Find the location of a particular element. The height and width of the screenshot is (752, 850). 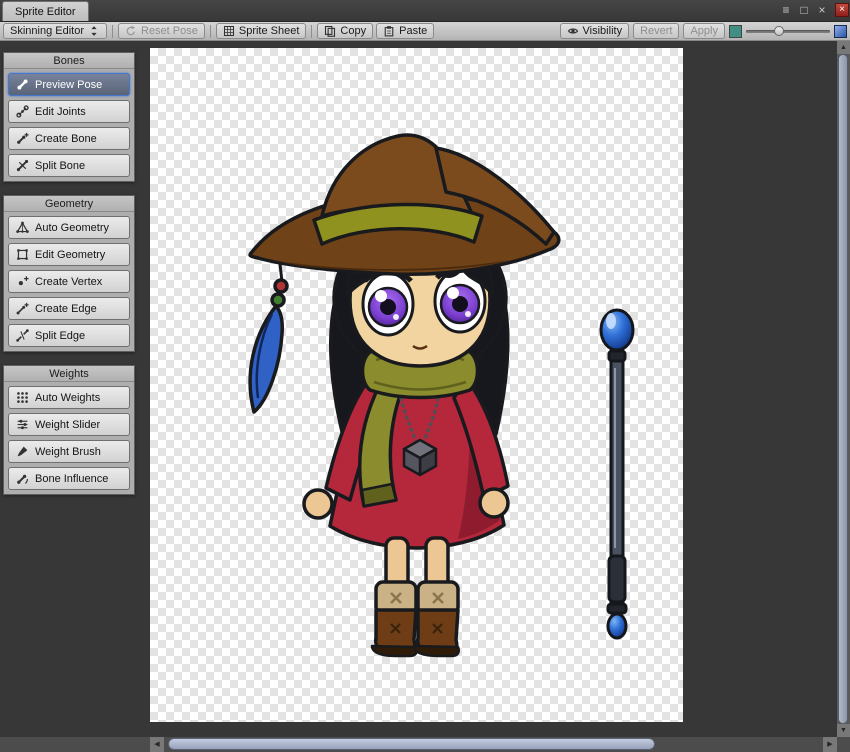

tool-auto-geometry: Auto Geometry is located at coordinates (69, 227).